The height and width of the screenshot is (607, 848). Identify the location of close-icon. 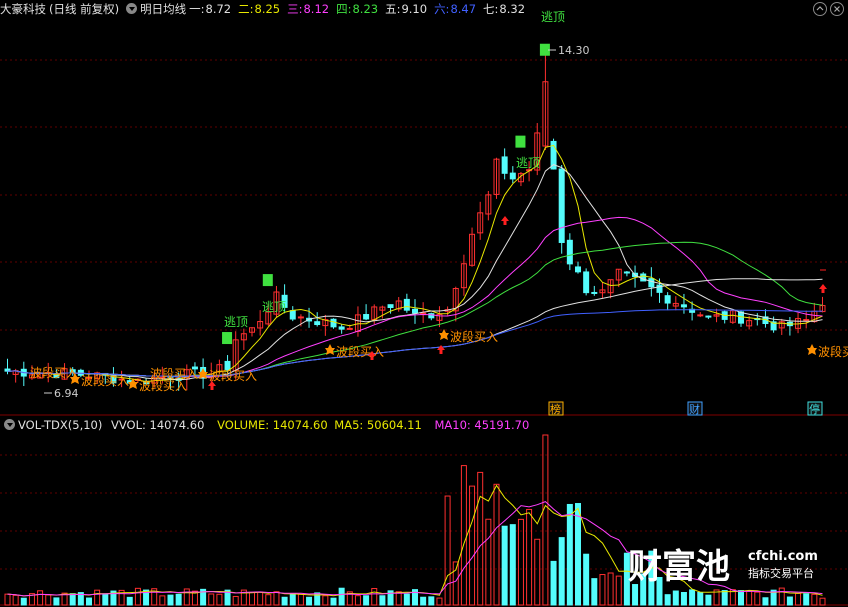
(837, 9).